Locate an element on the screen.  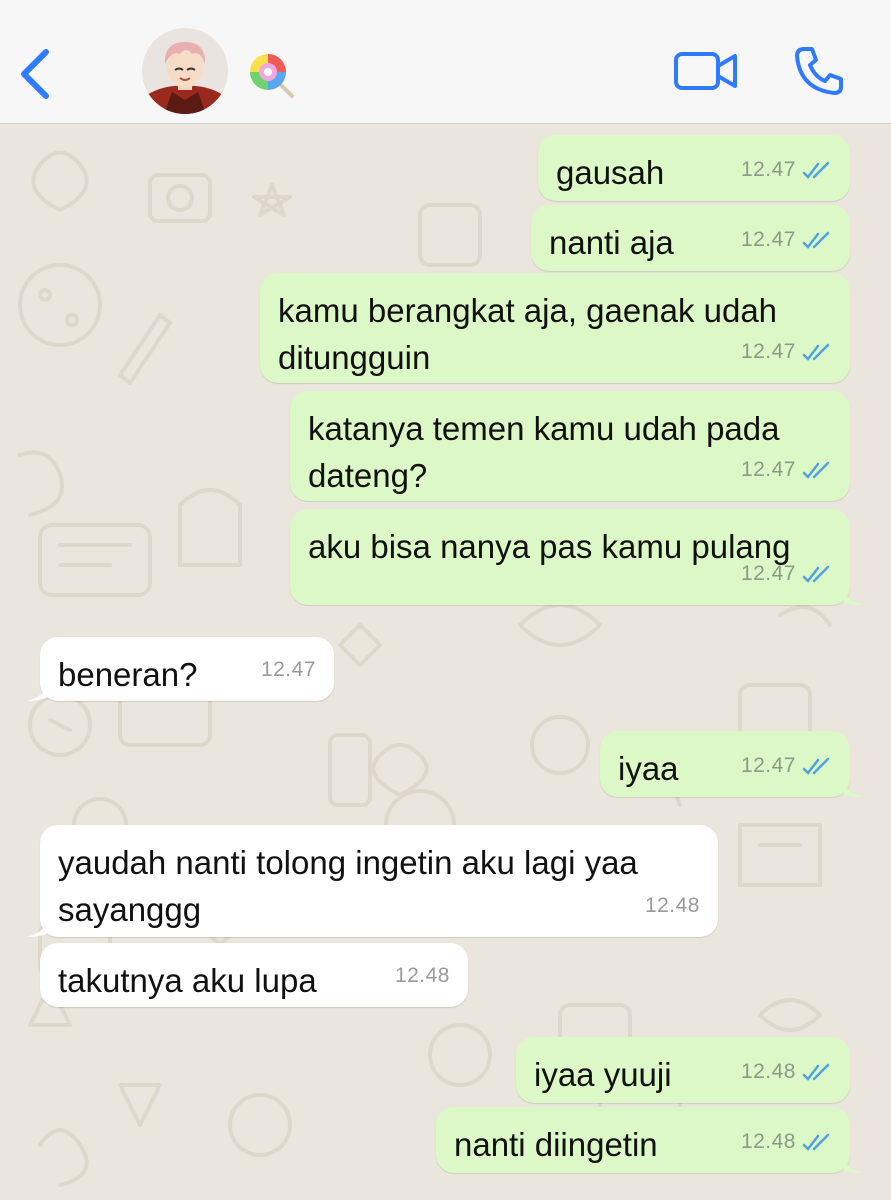
outgoing-message: iyaa 12.47 is located at coordinates (732, 764).